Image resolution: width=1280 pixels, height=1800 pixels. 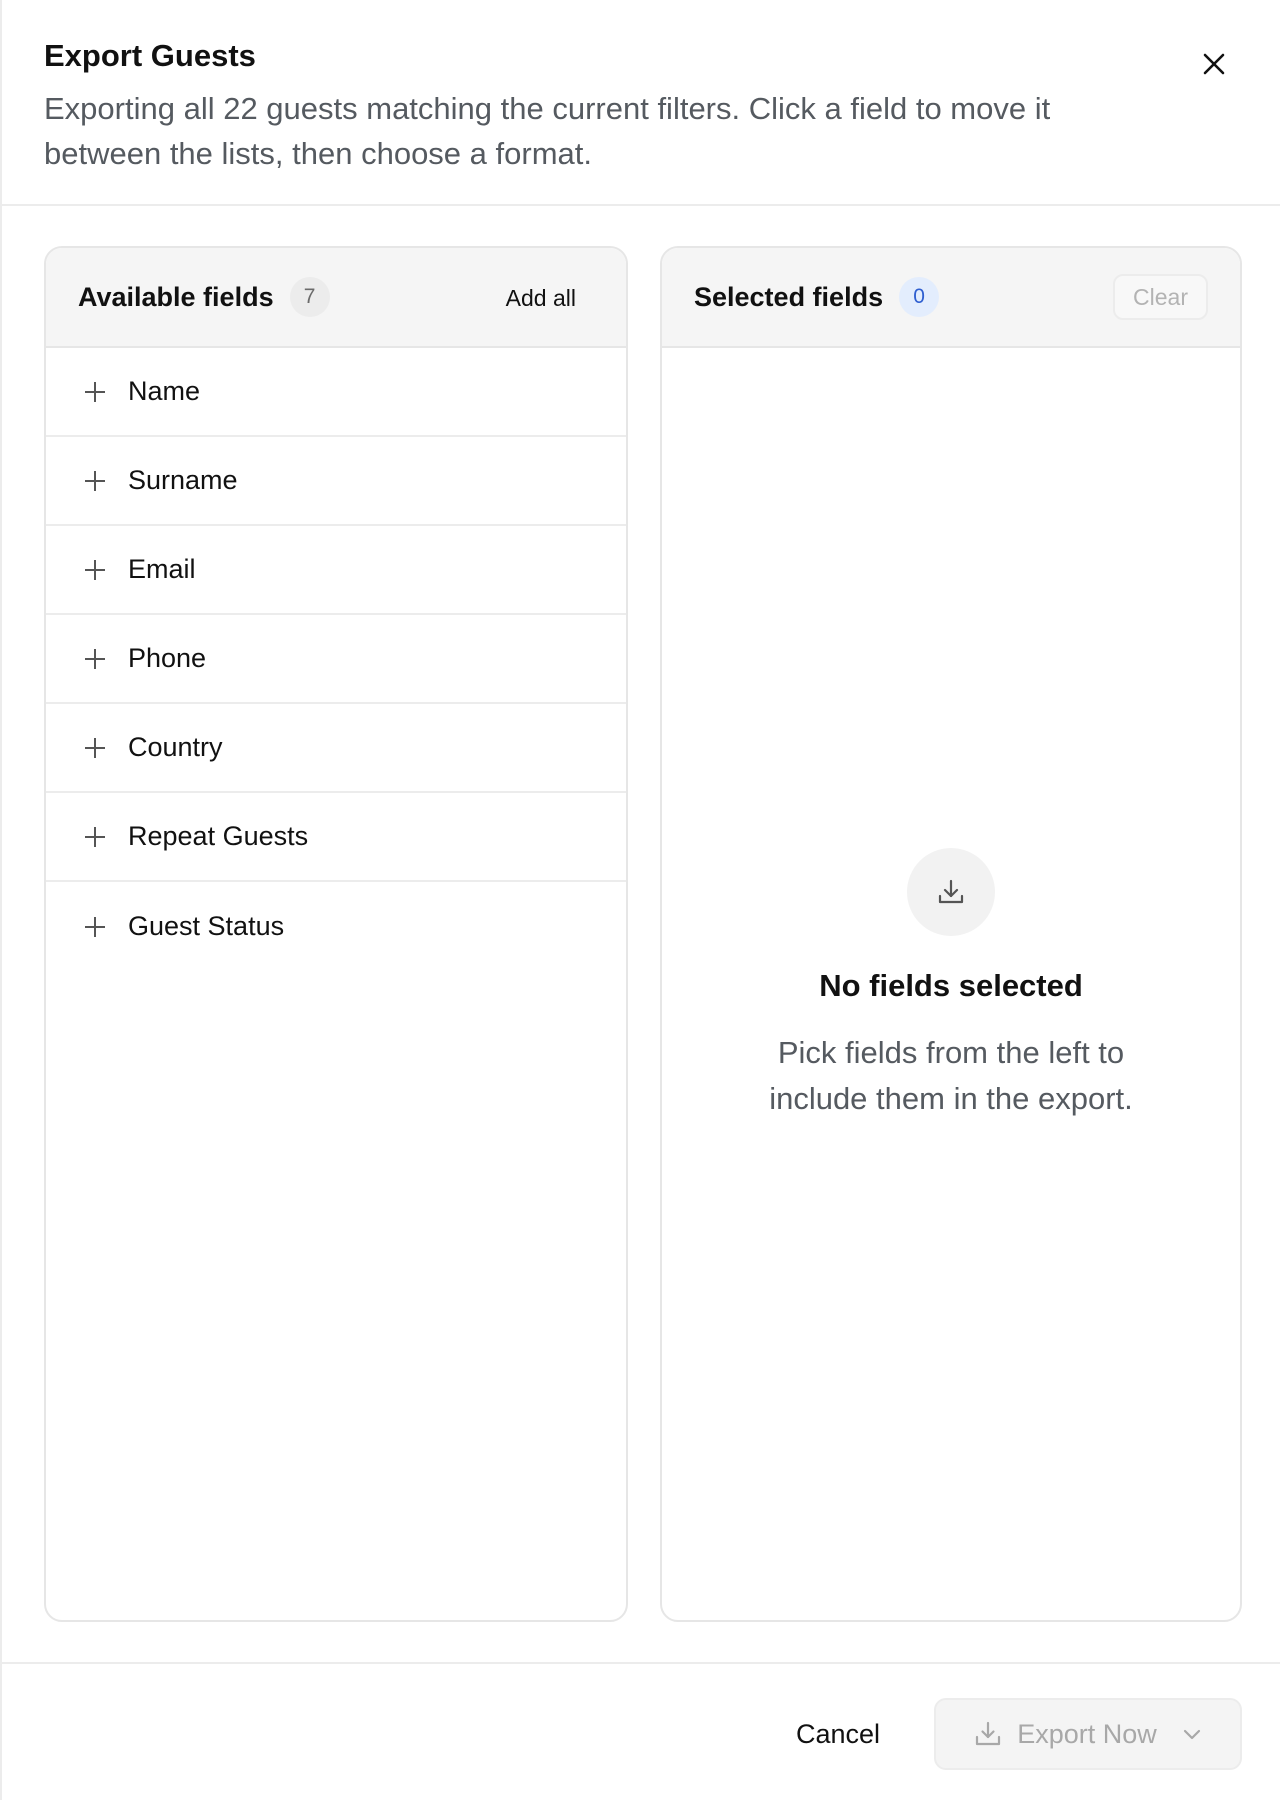 I want to click on field-item-repeat-guests: Repeat Guests, so click(x=336, y=837).